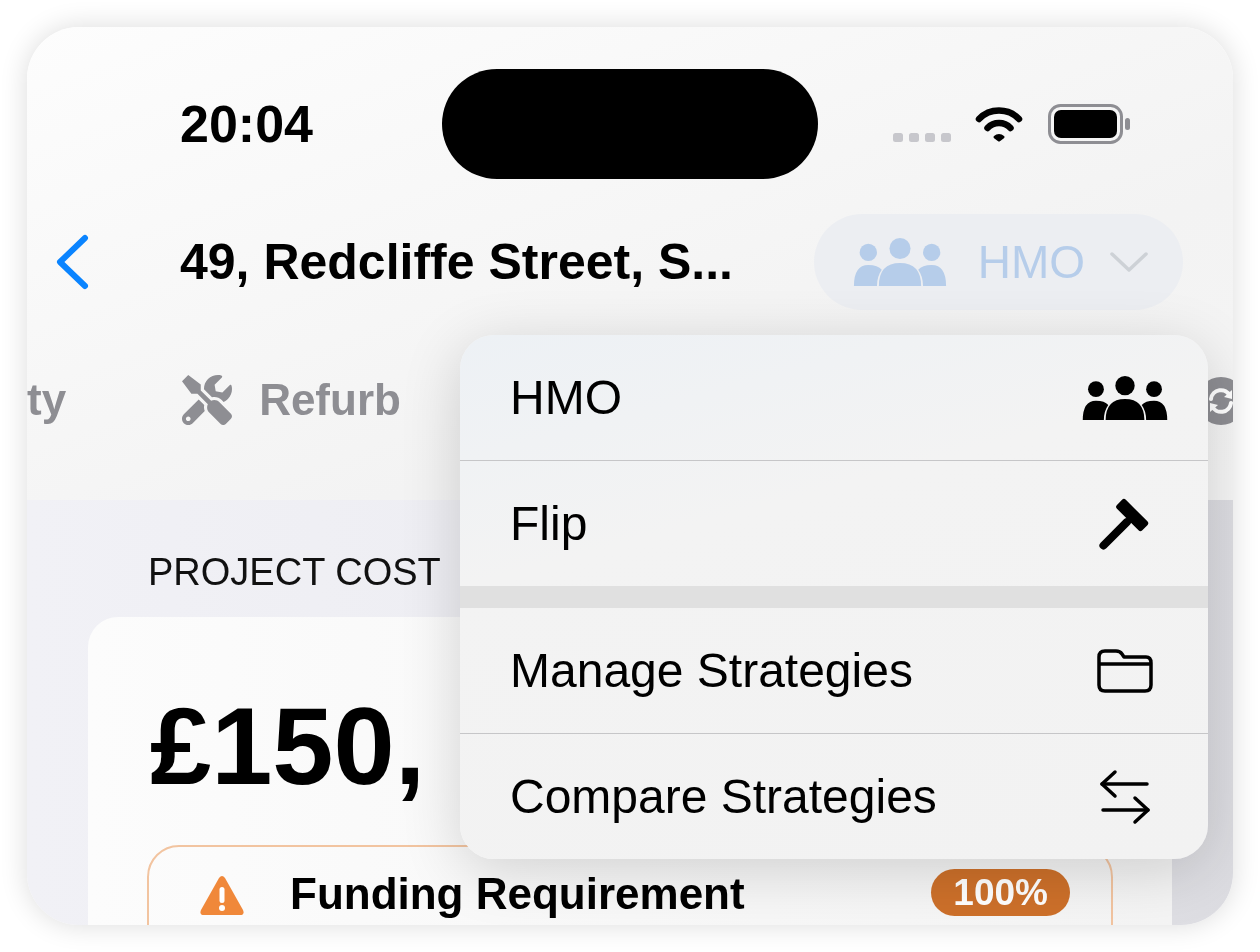  What do you see at coordinates (1000, 892) in the screenshot?
I see `percentage-badge: 100%` at bounding box center [1000, 892].